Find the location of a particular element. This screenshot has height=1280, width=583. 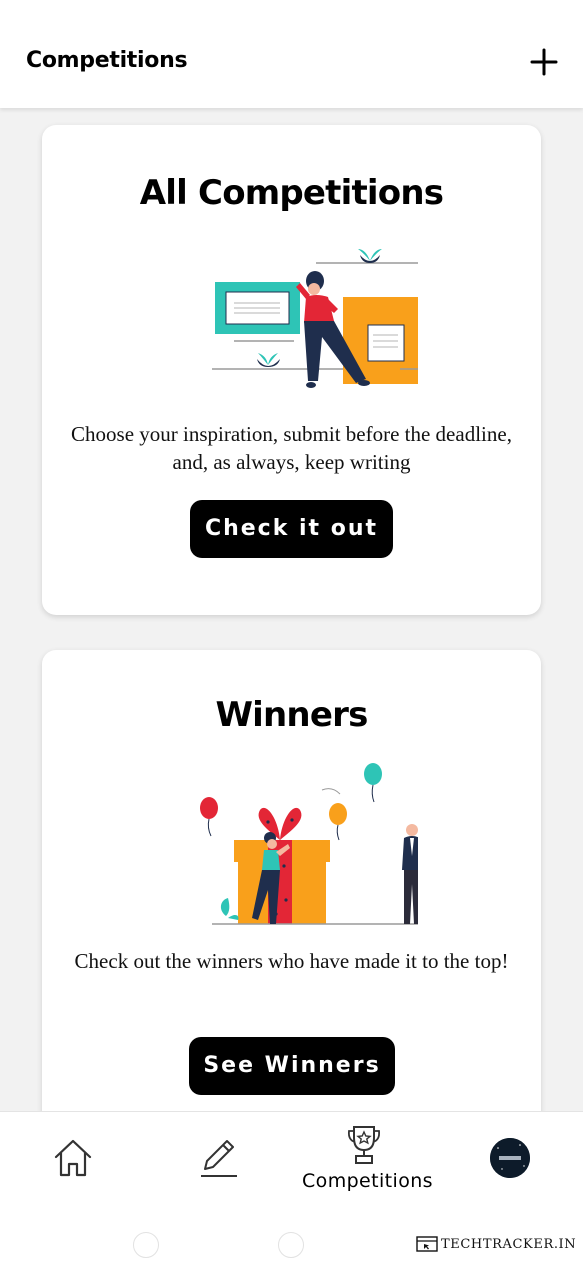

nav-home is located at coordinates (73, 1158).